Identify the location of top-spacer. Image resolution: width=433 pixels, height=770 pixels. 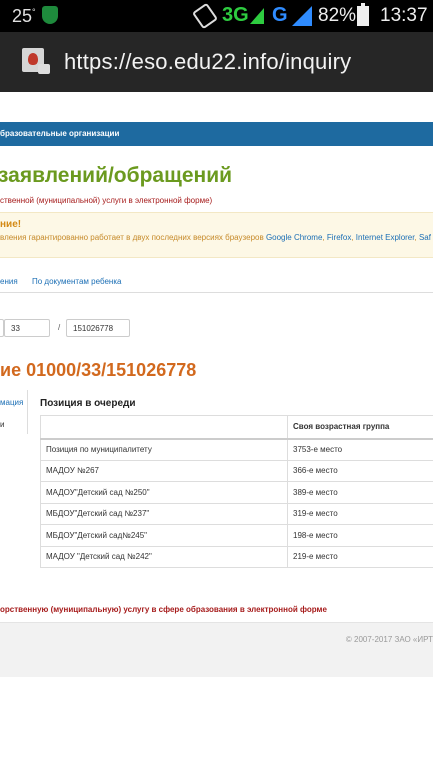
(216, 107).